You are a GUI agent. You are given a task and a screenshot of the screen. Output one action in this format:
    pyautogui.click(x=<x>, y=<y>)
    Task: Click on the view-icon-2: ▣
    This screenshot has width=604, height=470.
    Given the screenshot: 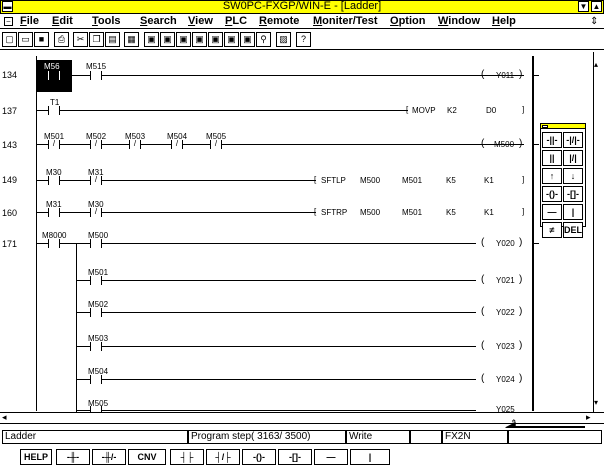 What is the action you would take?
    pyautogui.click(x=167, y=39)
    